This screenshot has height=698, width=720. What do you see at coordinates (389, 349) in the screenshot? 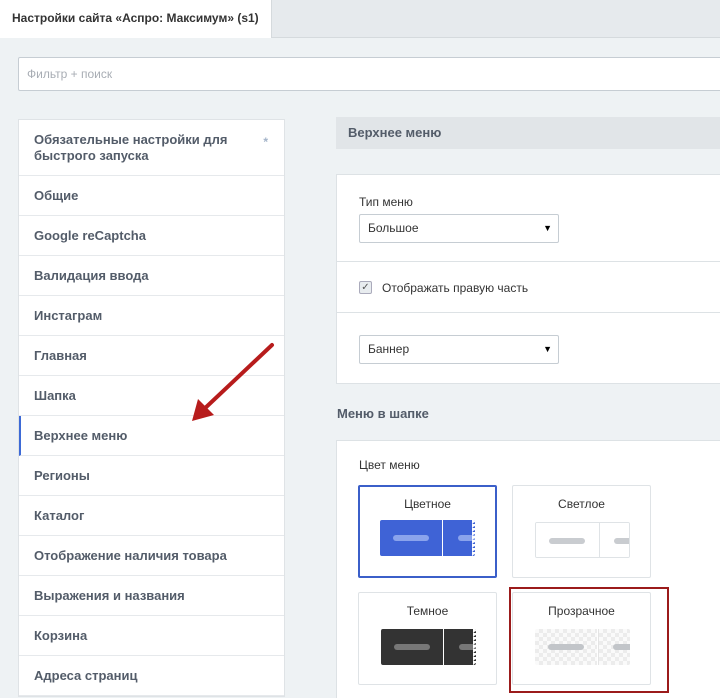
I see `select-value: Баннер` at bounding box center [389, 349].